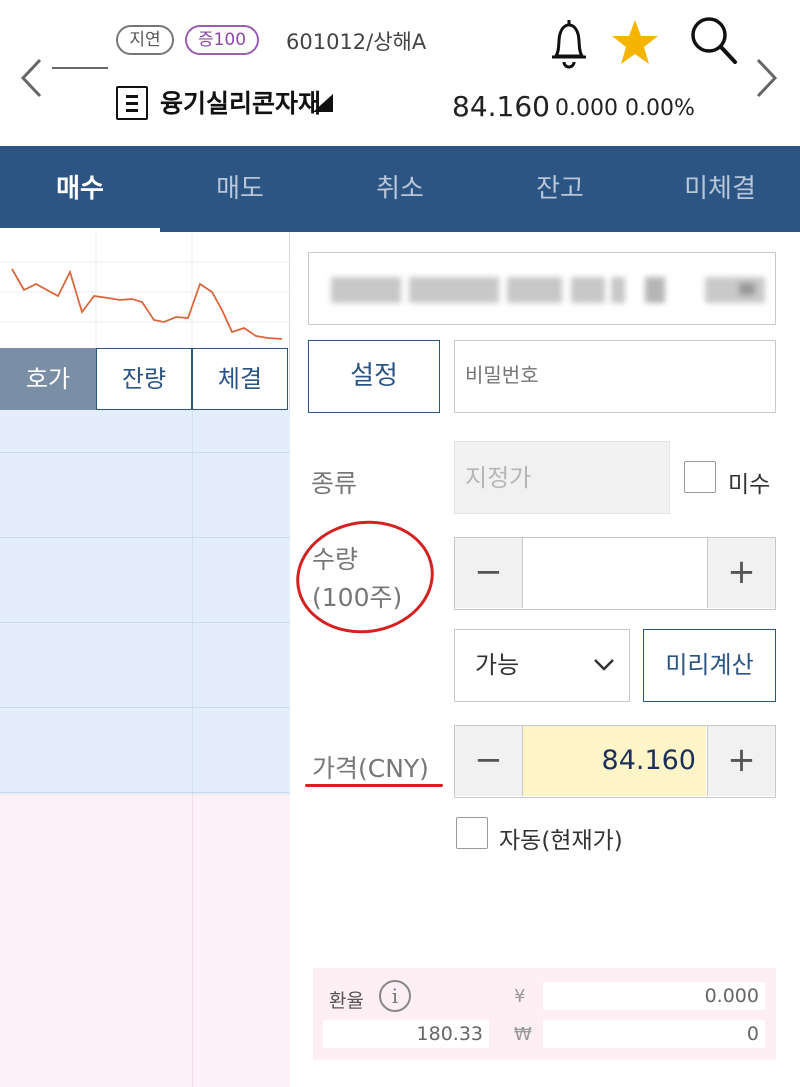 This screenshot has height=1087, width=800. I want to click on available-option-label: 가능, so click(497, 665).